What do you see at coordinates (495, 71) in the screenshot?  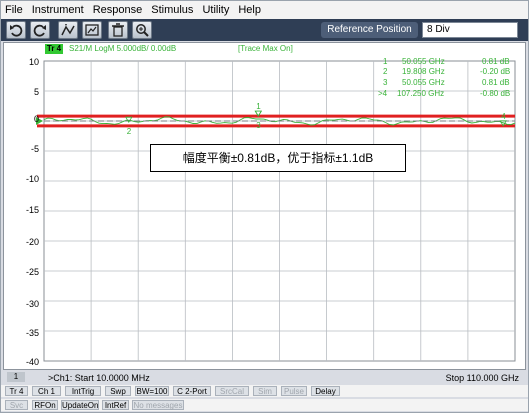 I see `marker-value: -0.20 dB` at bounding box center [495, 71].